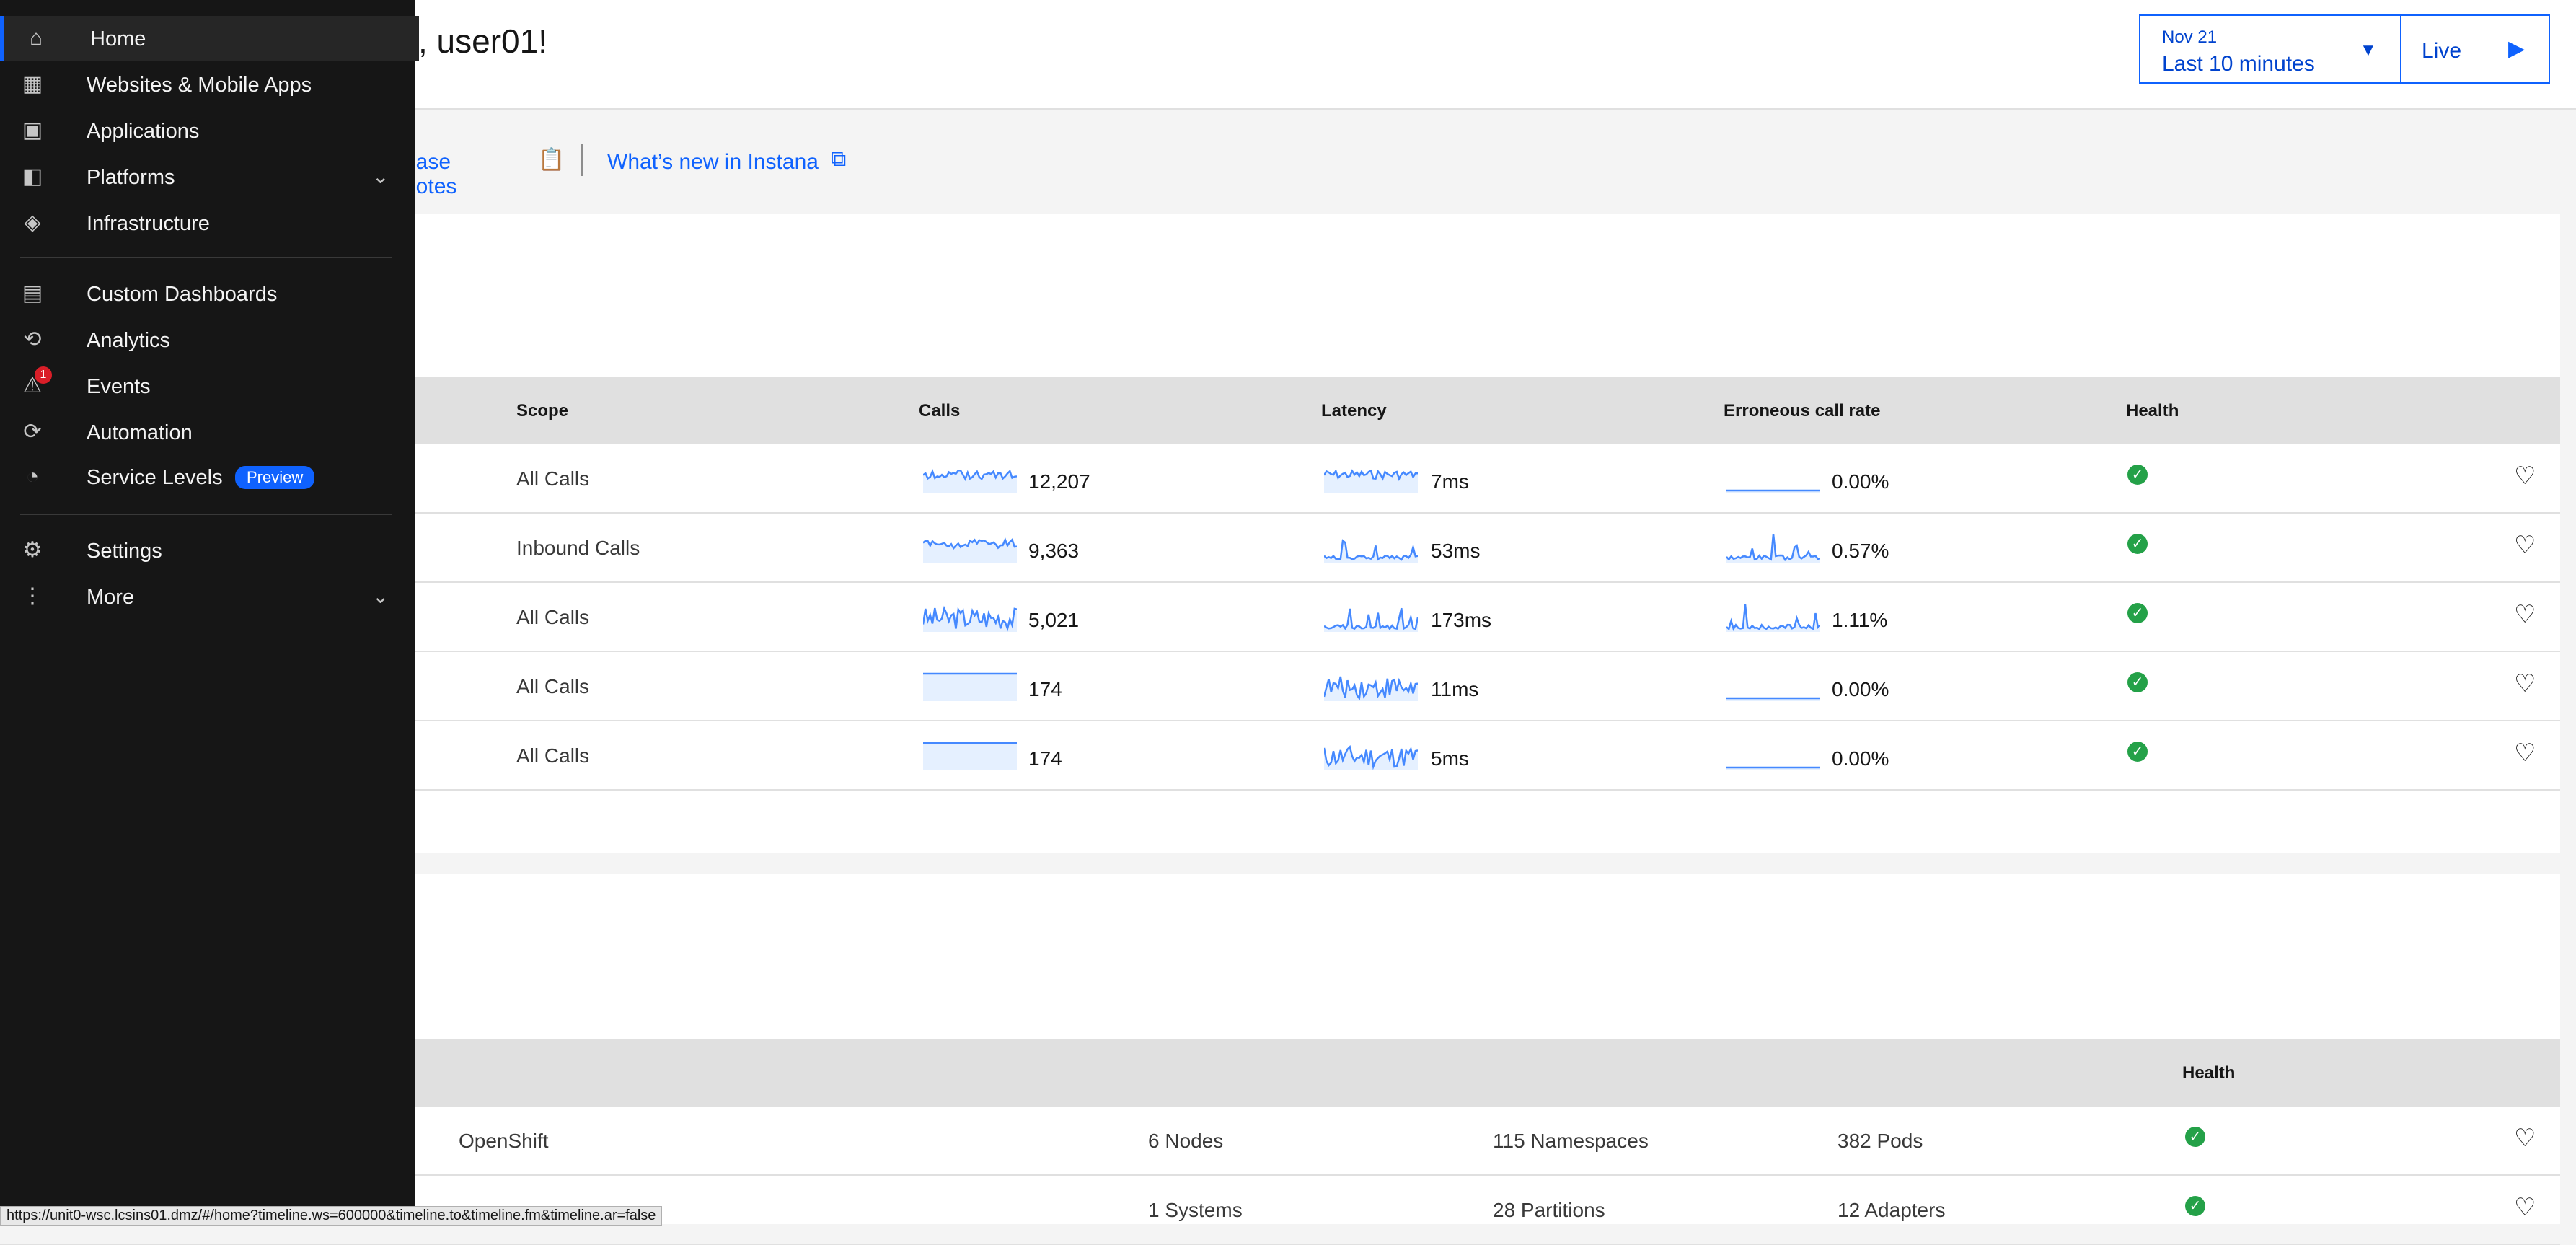 This screenshot has width=2576, height=1245. What do you see at coordinates (1549, 1210) in the screenshot?
I see `infra-count-2: 28 Partitions` at bounding box center [1549, 1210].